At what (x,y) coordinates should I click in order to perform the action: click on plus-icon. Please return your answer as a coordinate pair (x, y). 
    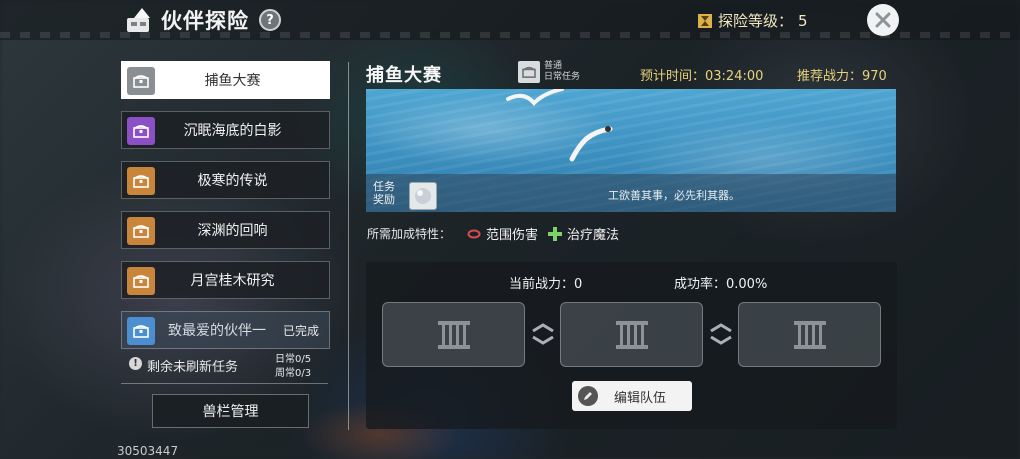
    Looking at the image, I should click on (555, 233).